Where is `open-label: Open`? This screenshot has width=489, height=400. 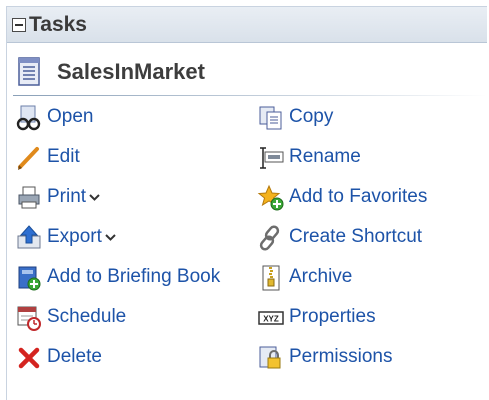 open-label: Open is located at coordinates (70, 116).